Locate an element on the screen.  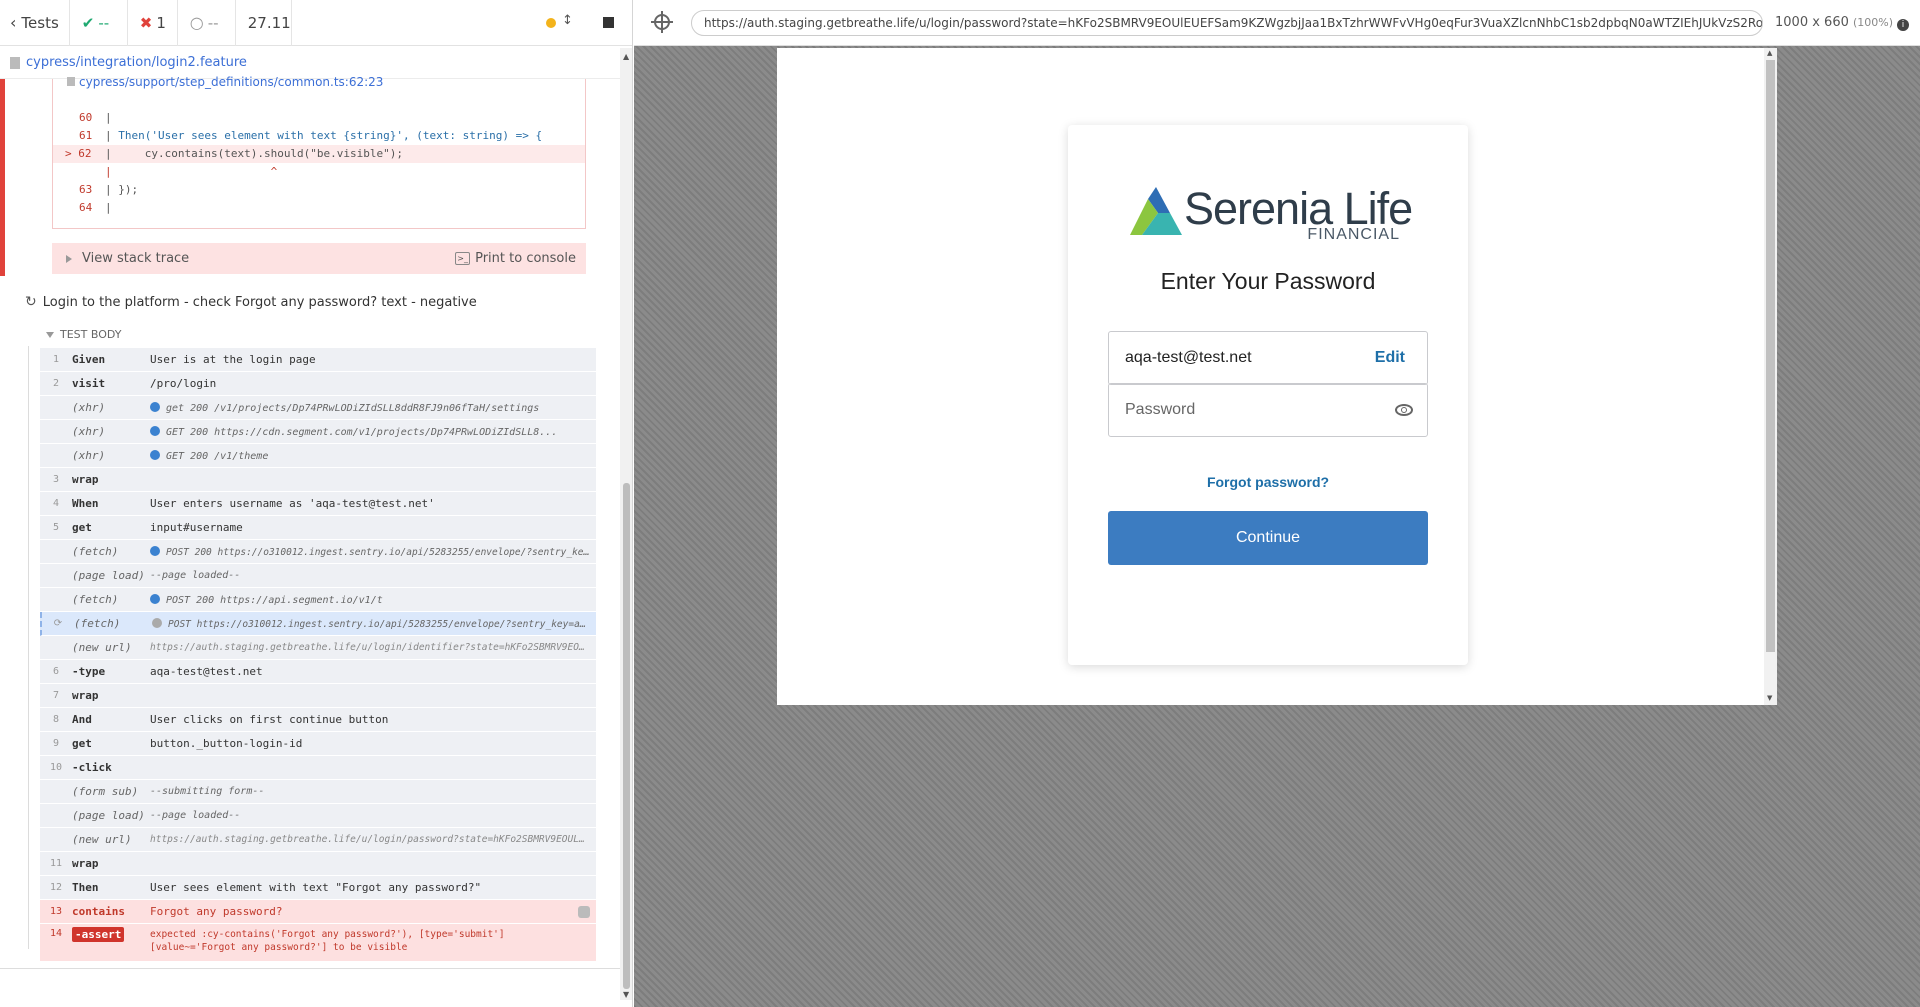
test-body-header: TEST BODY is located at coordinates (83, 334).